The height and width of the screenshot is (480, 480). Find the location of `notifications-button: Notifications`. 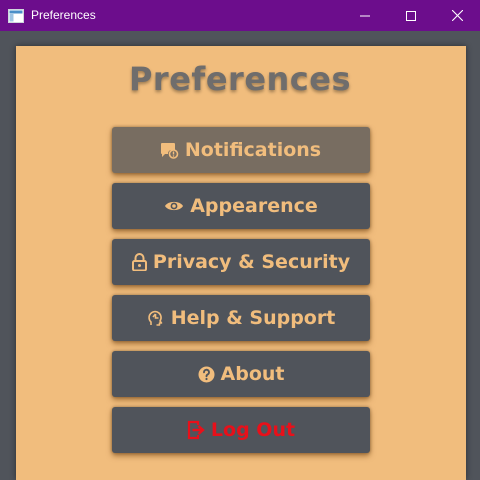

notifications-button: Notifications is located at coordinates (241, 150).